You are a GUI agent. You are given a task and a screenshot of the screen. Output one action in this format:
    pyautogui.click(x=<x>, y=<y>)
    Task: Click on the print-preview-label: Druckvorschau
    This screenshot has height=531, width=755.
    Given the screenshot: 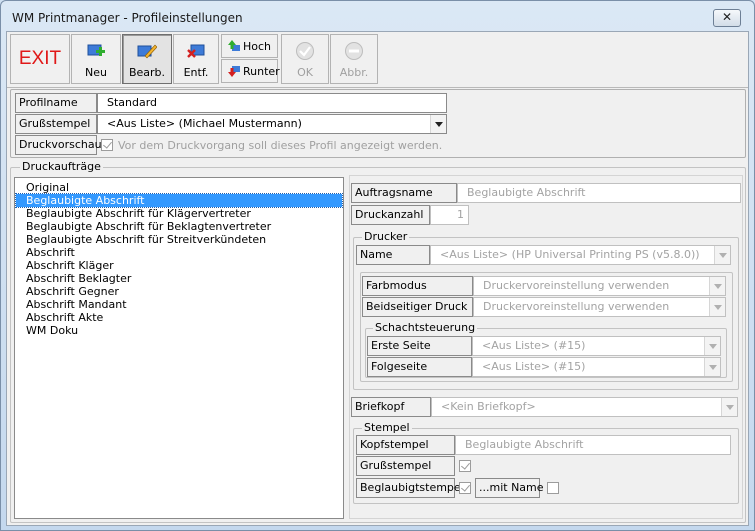 What is the action you would take?
    pyautogui.click(x=58, y=145)
    